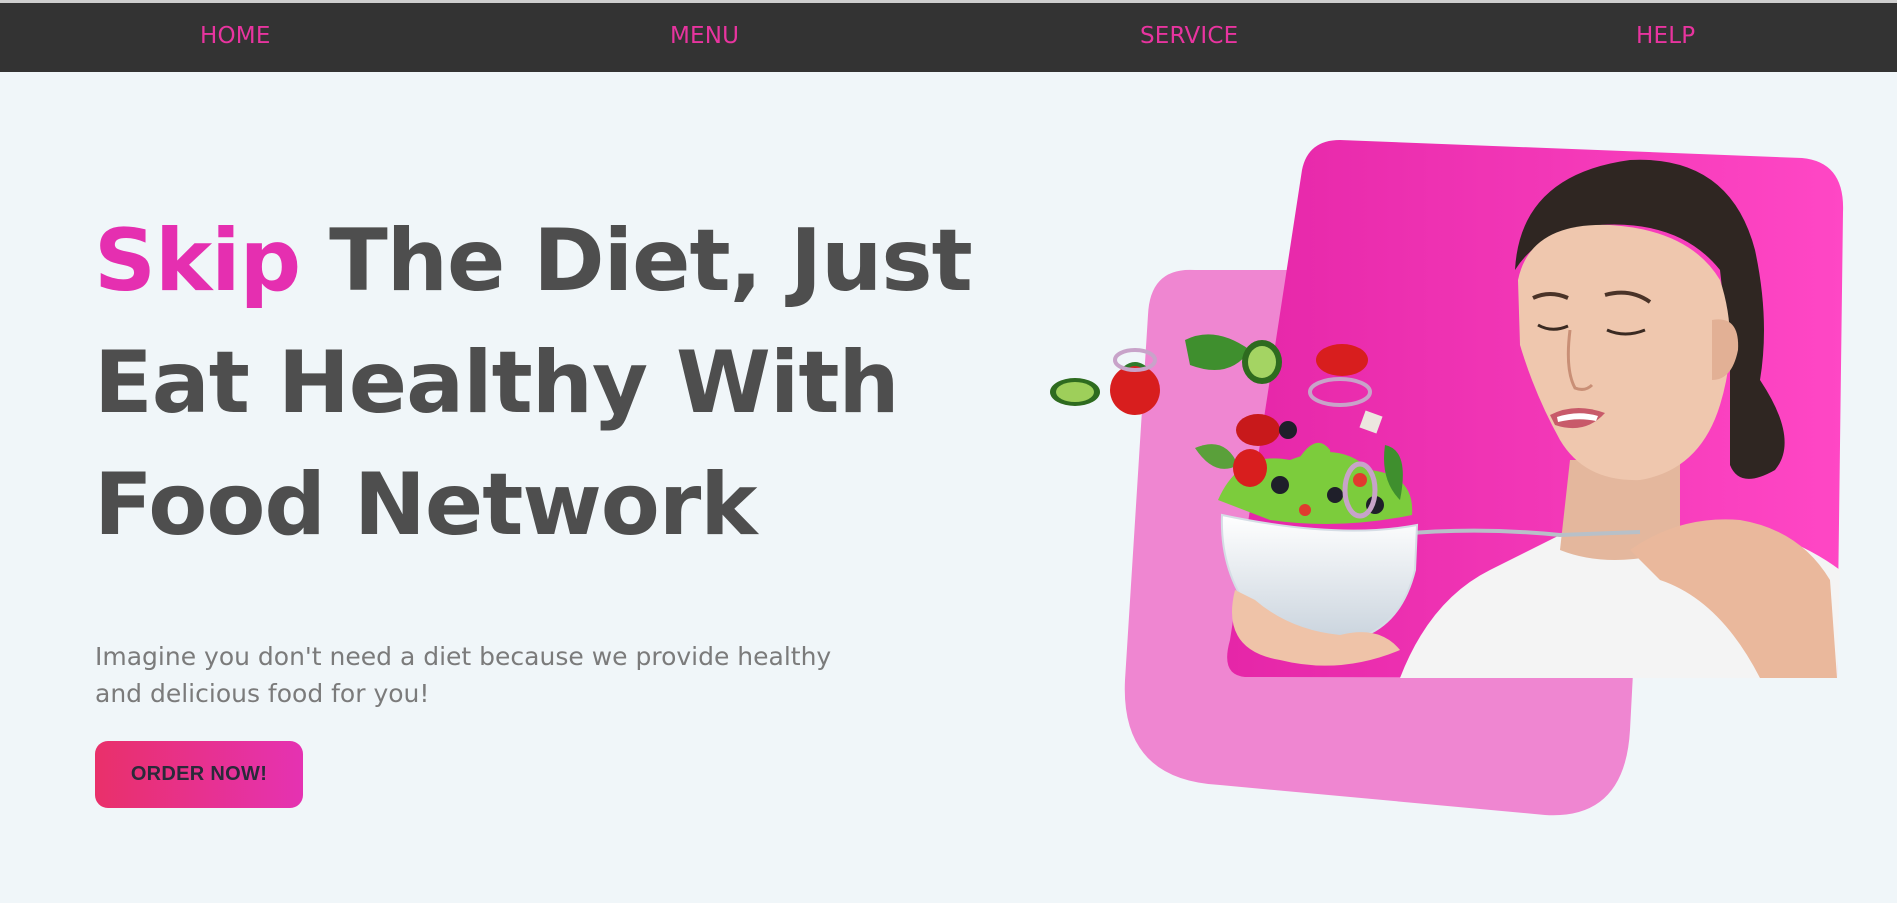 The image size is (1897, 903). What do you see at coordinates (636, 261) in the screenshot?
I see `hero-title-line1: The Diet, Just` at bounding box center [636, 261].